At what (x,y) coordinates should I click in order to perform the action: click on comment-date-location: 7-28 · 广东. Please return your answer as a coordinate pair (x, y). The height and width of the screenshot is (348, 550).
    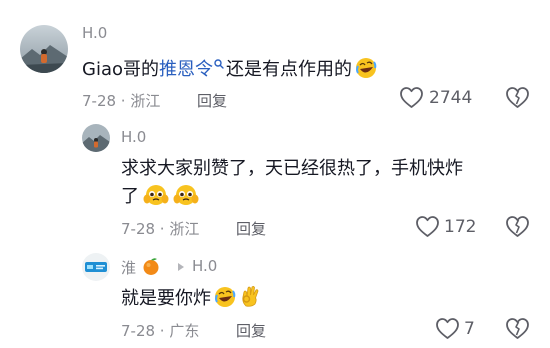
    Looking at the image, I should click on (160, 331).